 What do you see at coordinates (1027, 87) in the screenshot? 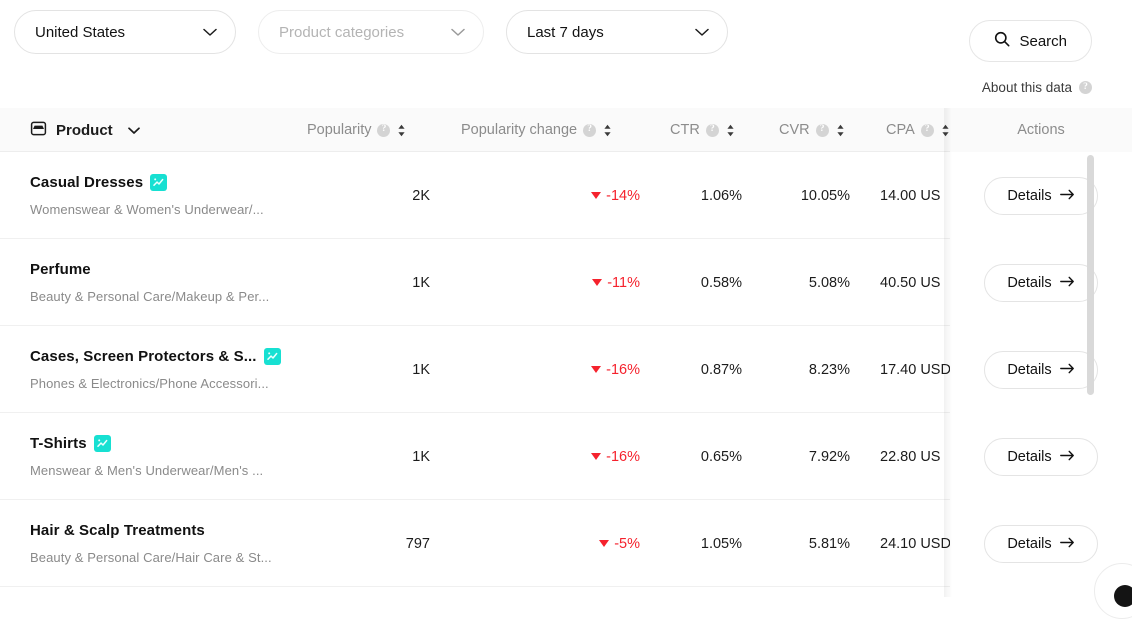
I see `about-this-data-label: About this data` at bounding box center [1027, 87].